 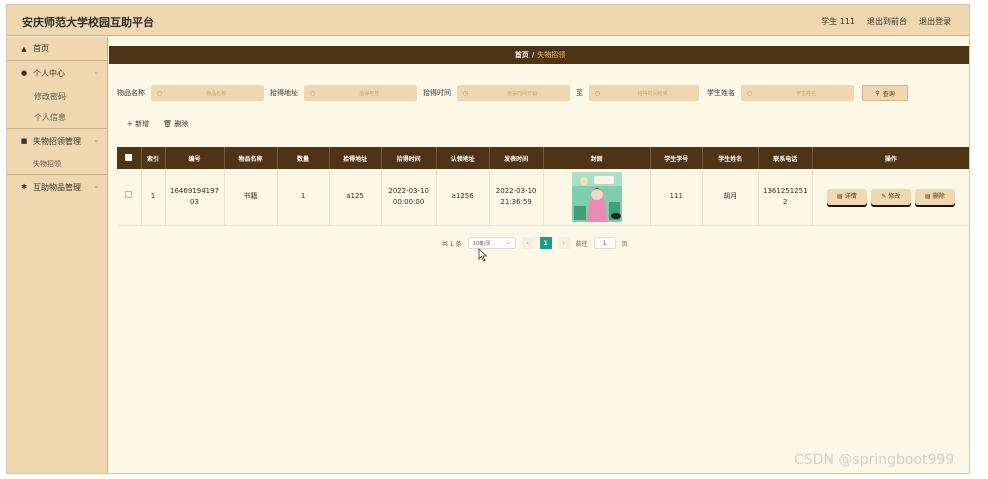 I want to click on prev-page-button: ‹, so click(x=527, y=243).